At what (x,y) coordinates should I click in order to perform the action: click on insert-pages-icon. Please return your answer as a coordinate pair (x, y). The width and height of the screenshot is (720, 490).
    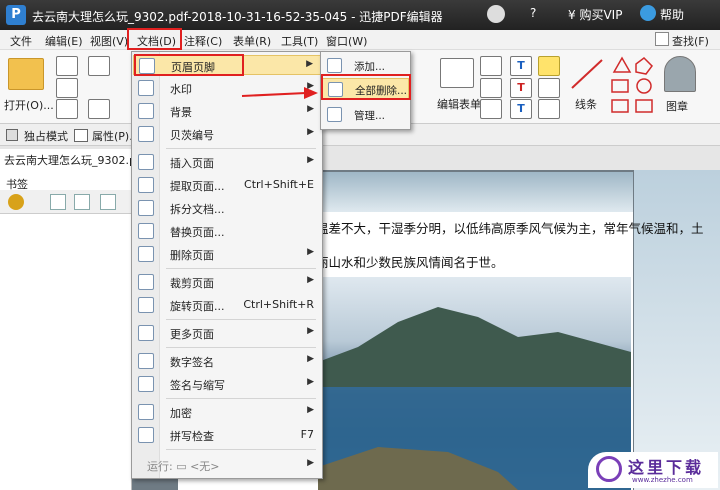
    Looking at the image, I should click on (146, 162).